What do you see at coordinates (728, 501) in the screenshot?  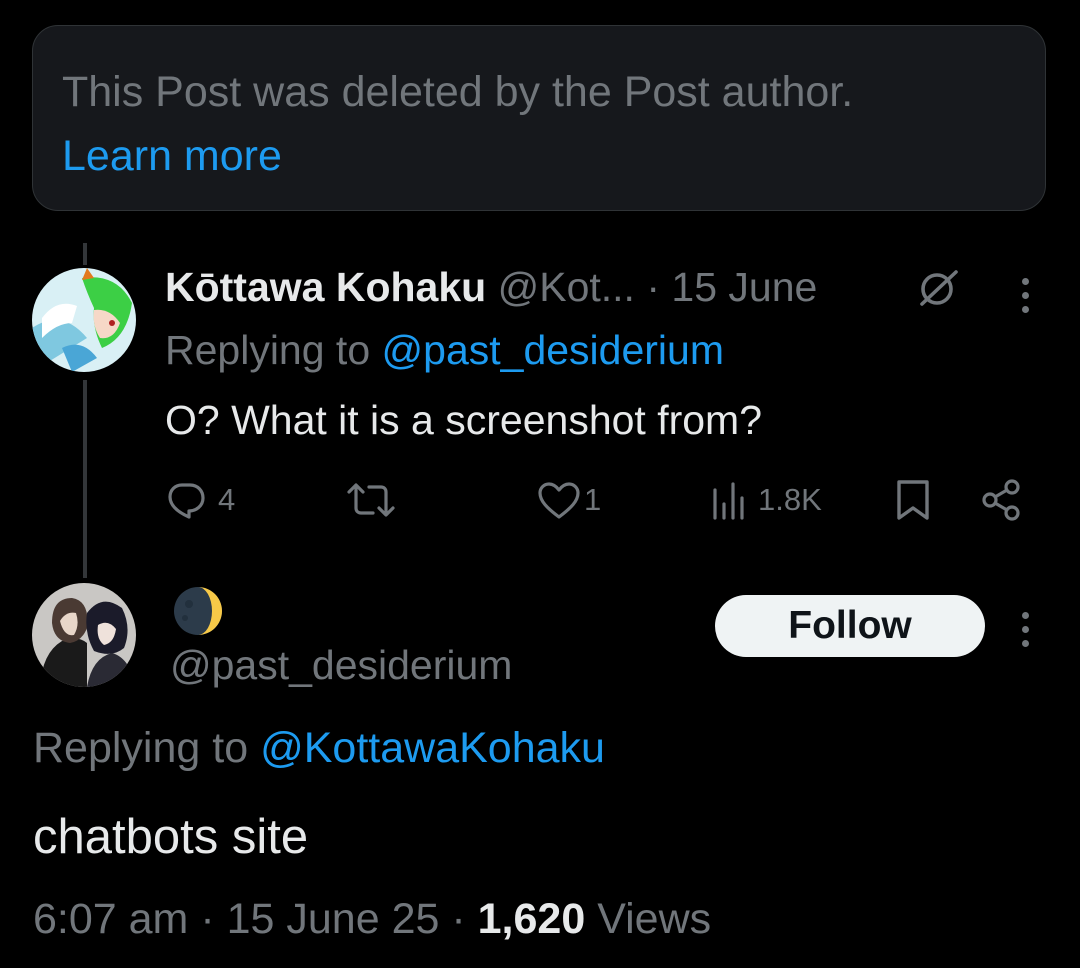 I see `views-icon` at bounding box center [728, 501].